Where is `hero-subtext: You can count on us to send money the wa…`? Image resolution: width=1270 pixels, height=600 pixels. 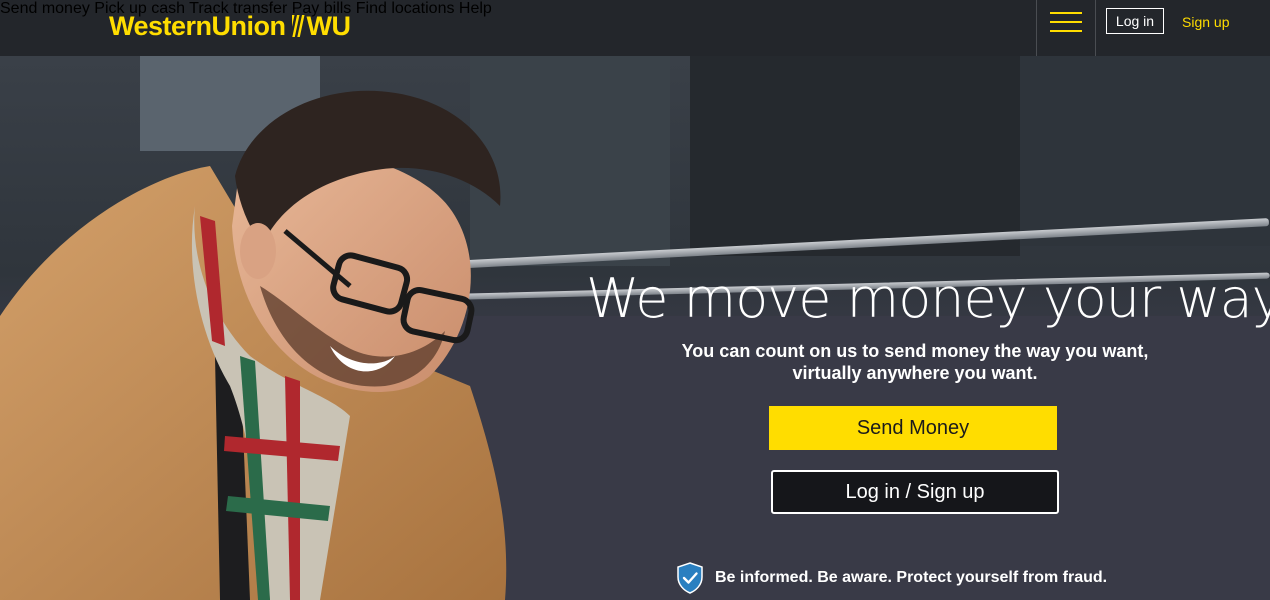 hero-subtext: You can count on us to send money the wa… is located at coordinates (915, 362).